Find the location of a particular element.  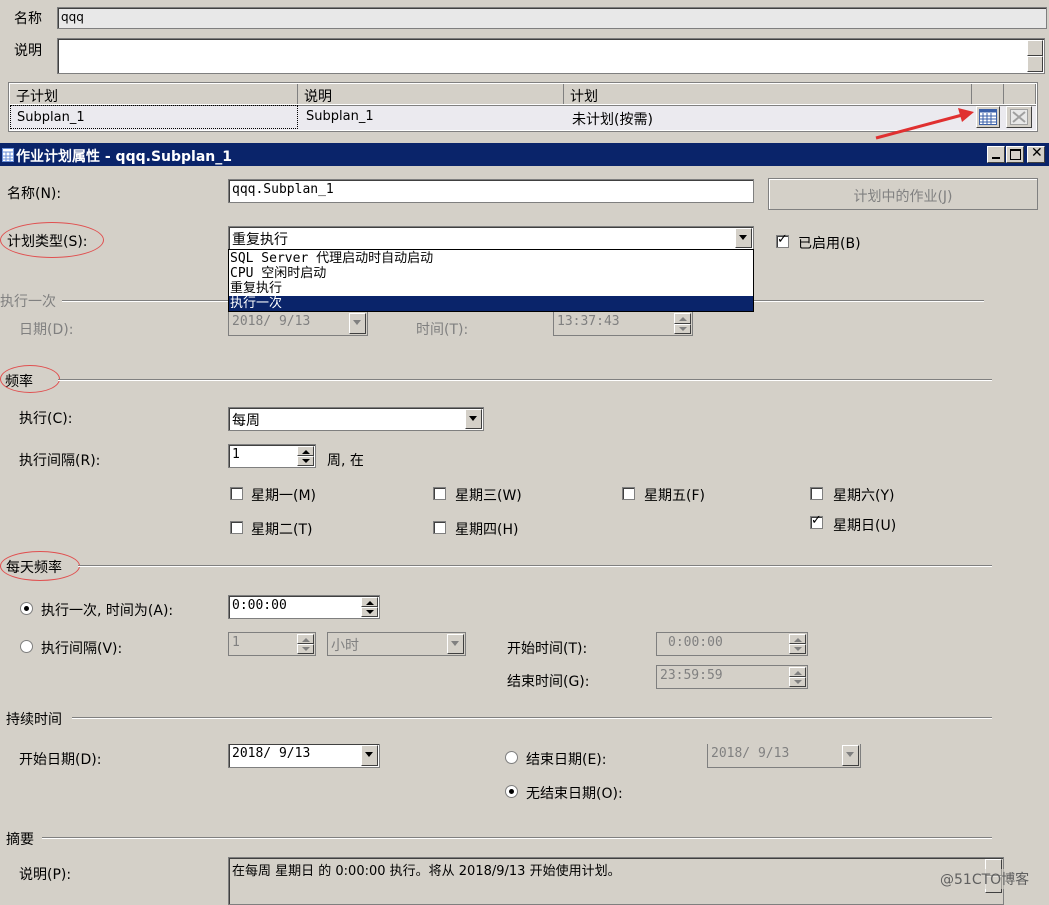

grid-header-edit is located at coordinates (988, 94).